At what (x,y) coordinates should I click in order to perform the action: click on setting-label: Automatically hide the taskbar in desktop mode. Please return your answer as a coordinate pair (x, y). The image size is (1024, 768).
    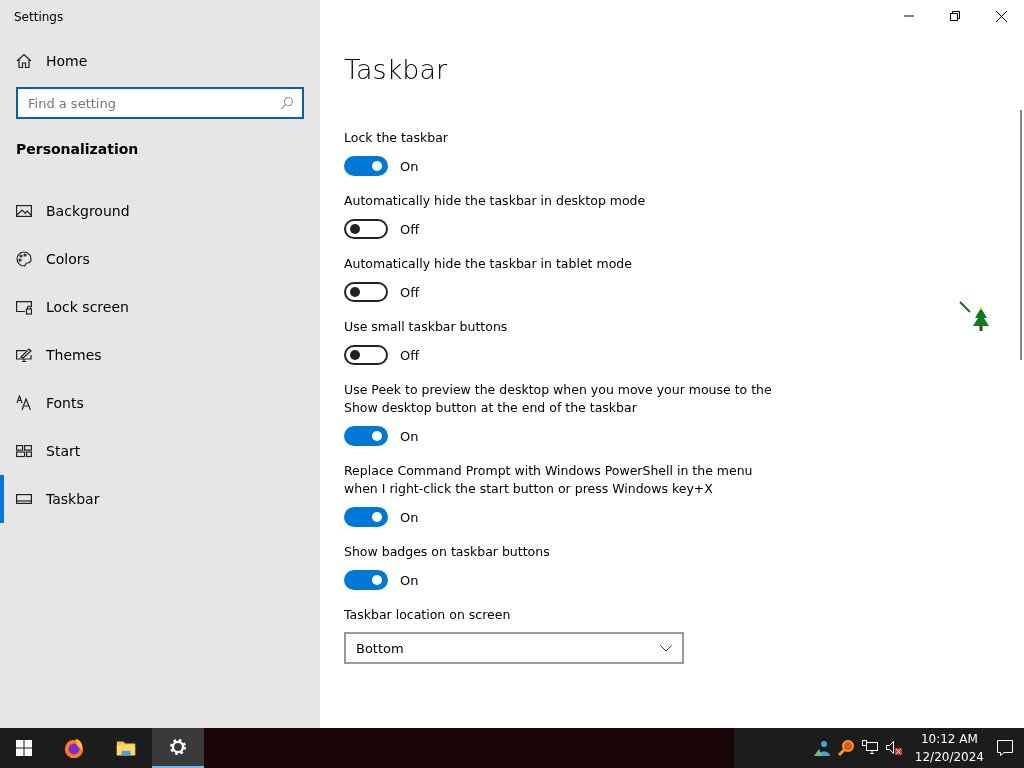
    Looking at the image, I should click on (495, 201).